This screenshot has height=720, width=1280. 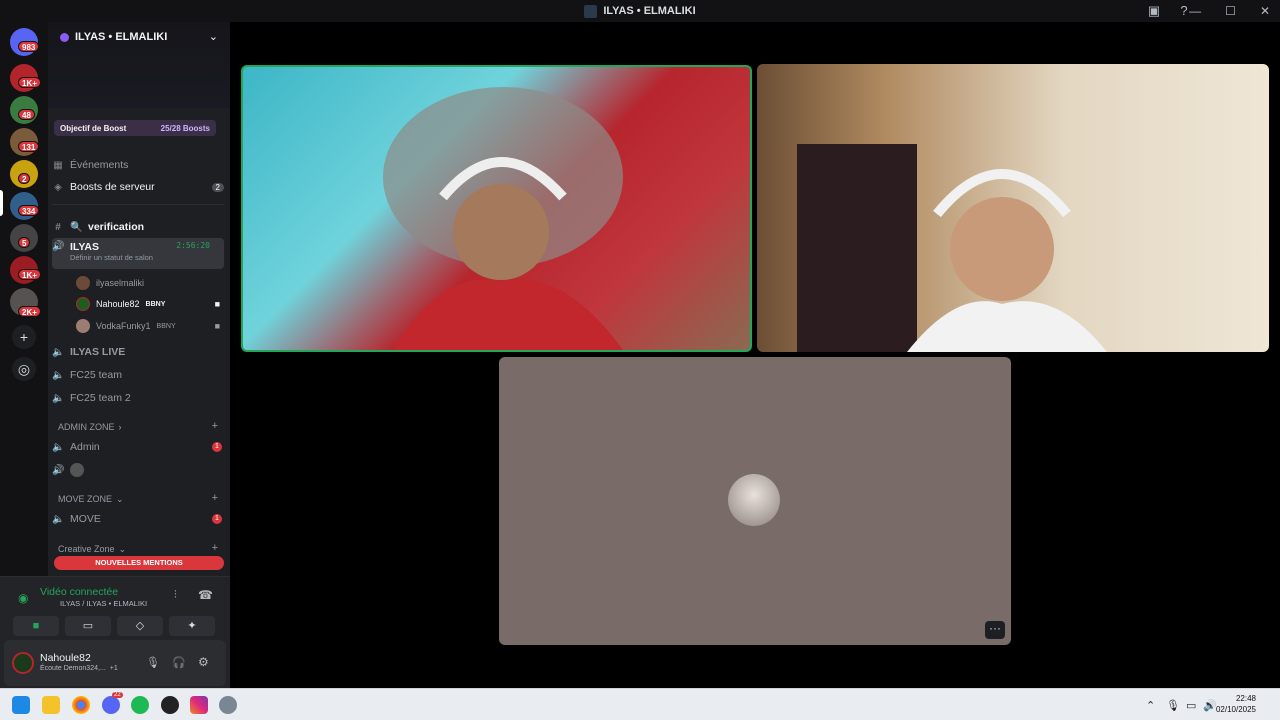 What do you see at coordinates (199, 705) in the screenshot?
I see `instagram-icon` at bounding box center [199, 705].